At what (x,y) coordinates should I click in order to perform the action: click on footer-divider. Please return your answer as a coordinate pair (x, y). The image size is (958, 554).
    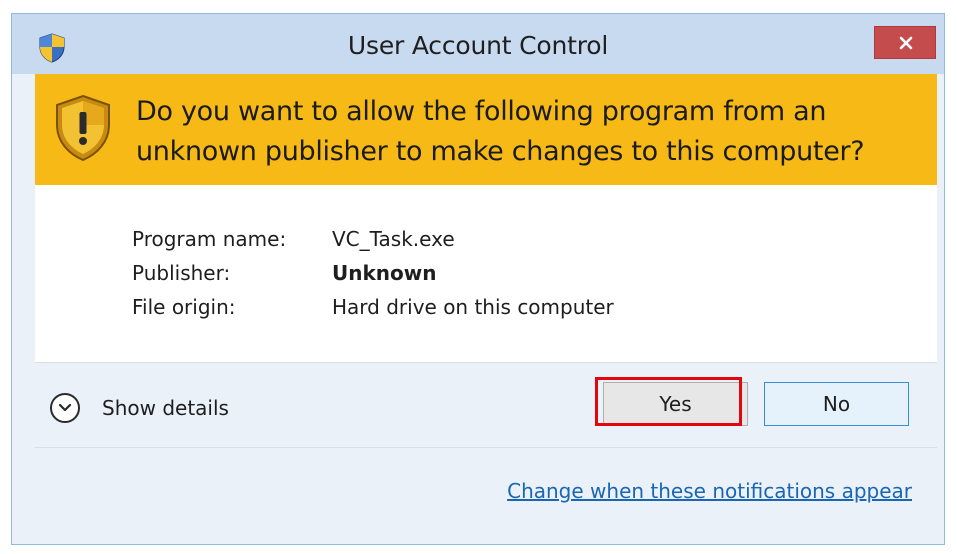
    Looking at the image, I should click on (486, 447).